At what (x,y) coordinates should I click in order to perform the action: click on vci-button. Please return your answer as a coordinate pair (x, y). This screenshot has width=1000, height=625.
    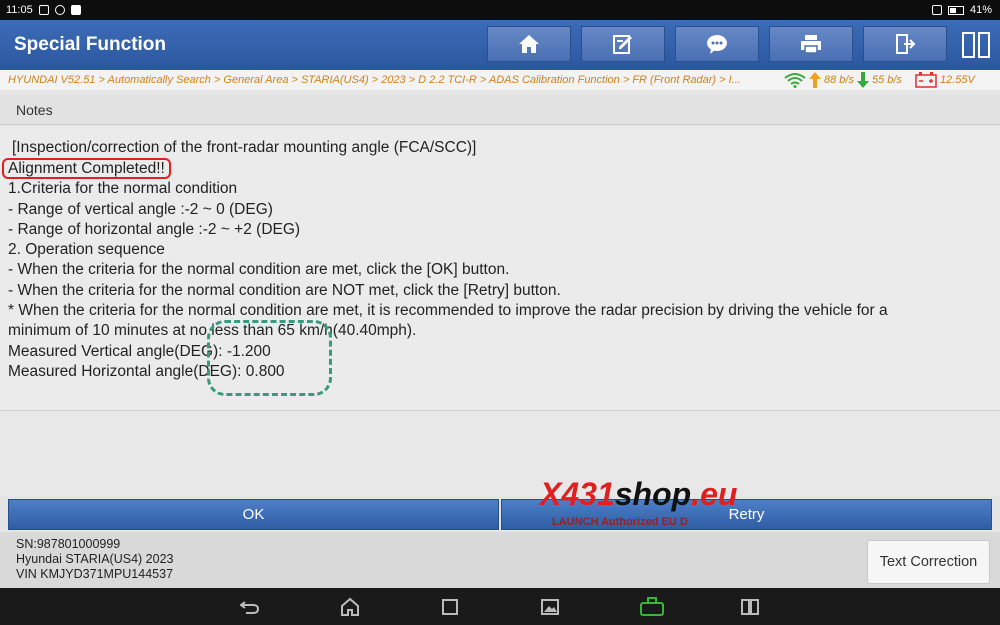
    Looking at the image, I should click on (652, 607).